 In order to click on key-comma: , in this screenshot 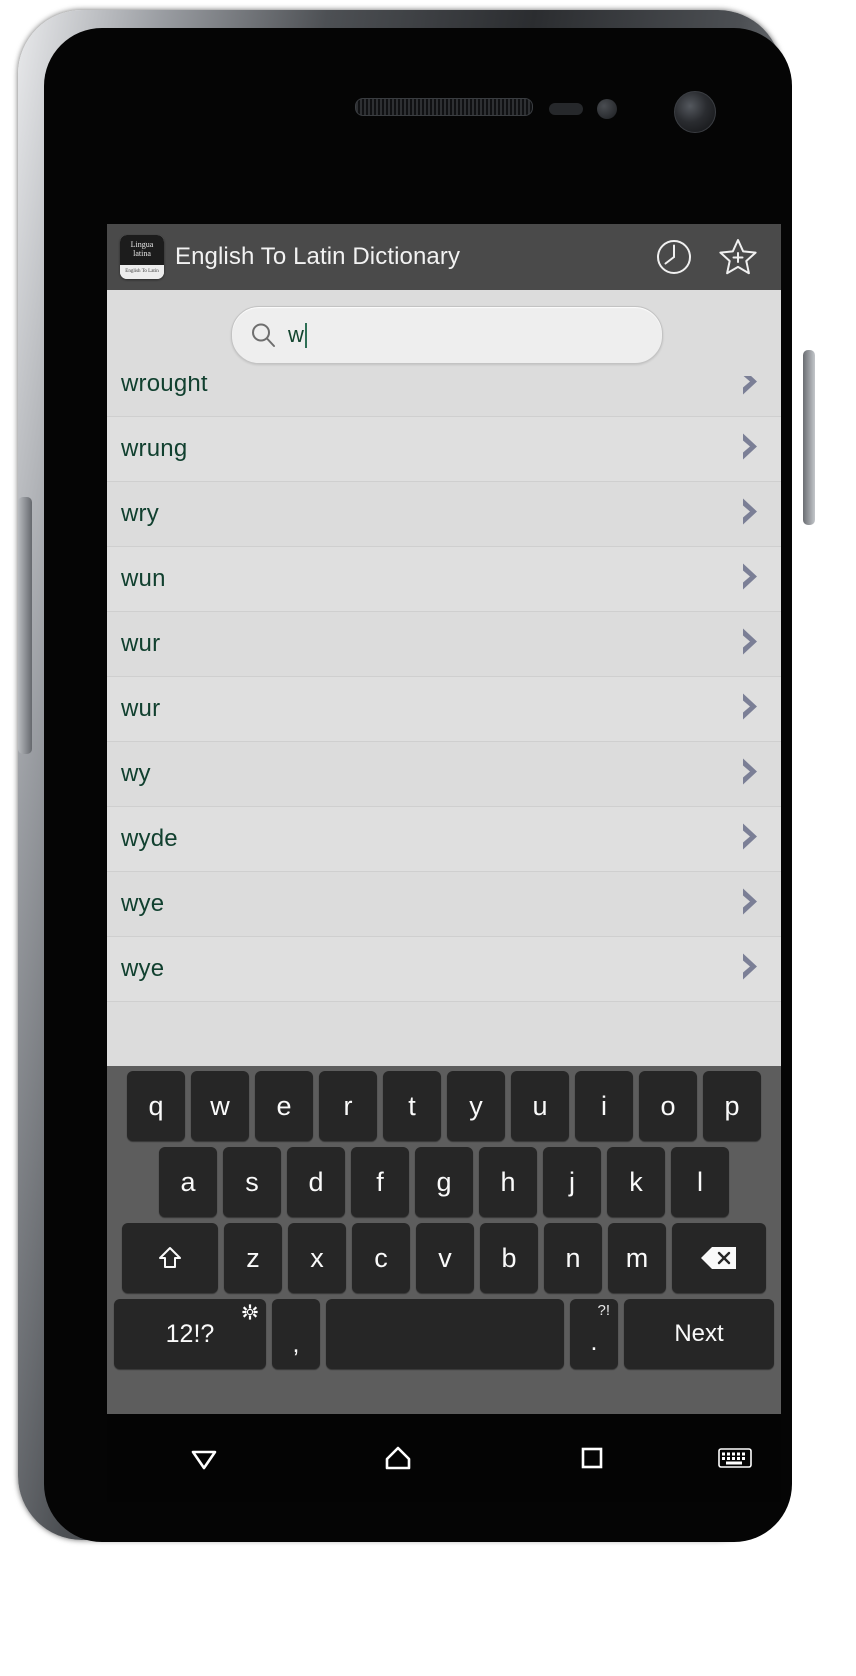, I will do `click(296, 1334)`.